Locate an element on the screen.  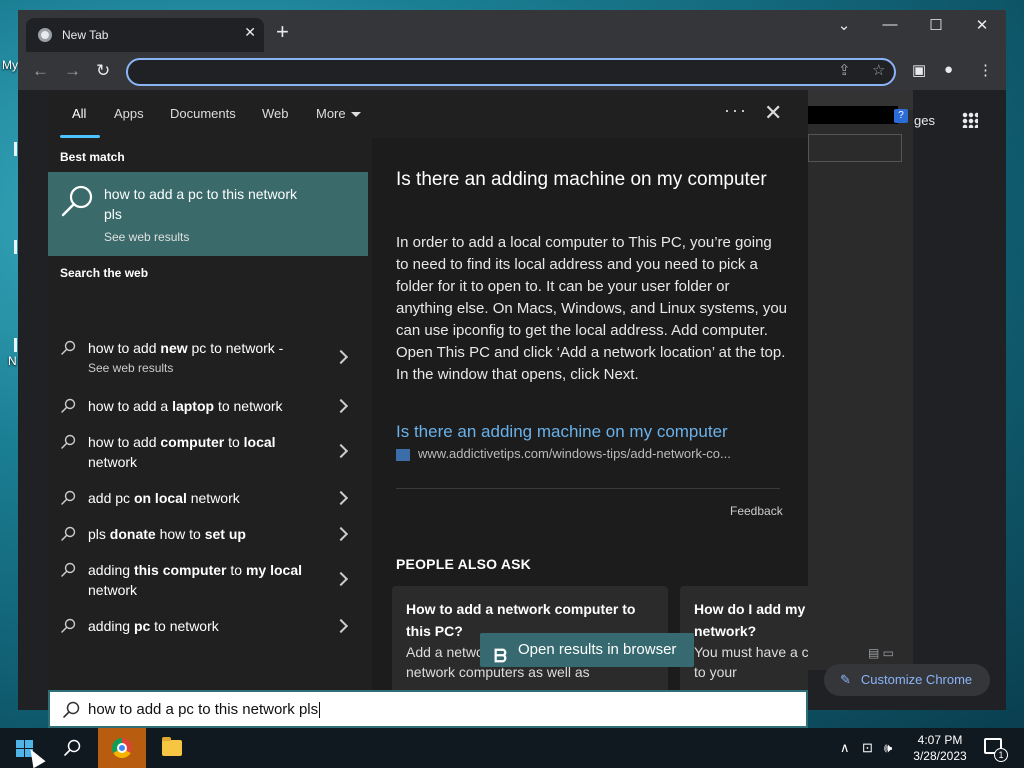
tab-search-chevron-icon: ⌄ is located at coordinates (844, 25).